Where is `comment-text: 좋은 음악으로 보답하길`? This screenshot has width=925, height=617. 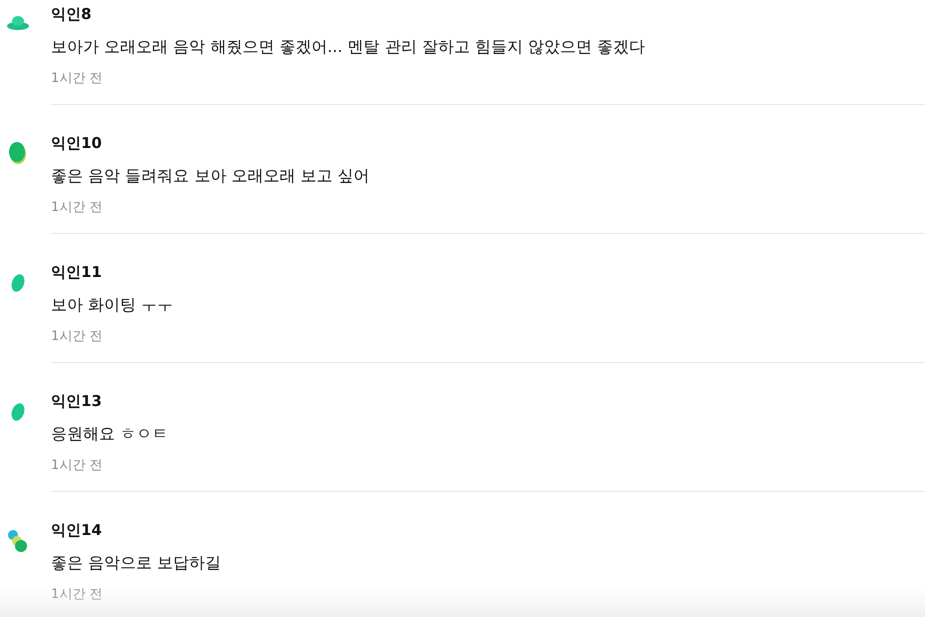
comment-text: 좋은 음악으로 보답하길 is located at coordinates (136, 563).